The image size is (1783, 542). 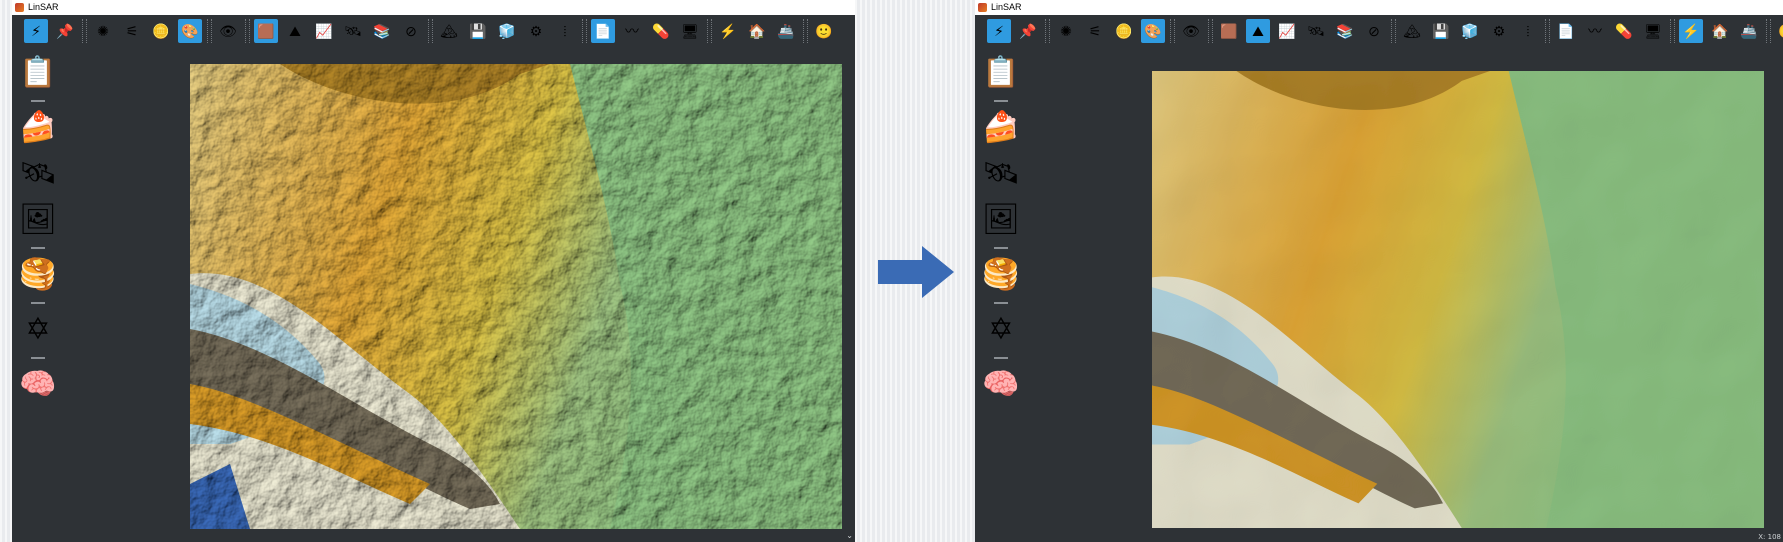 I want to click on mountain-icon: 🏔, so click(x=1412, y=31).